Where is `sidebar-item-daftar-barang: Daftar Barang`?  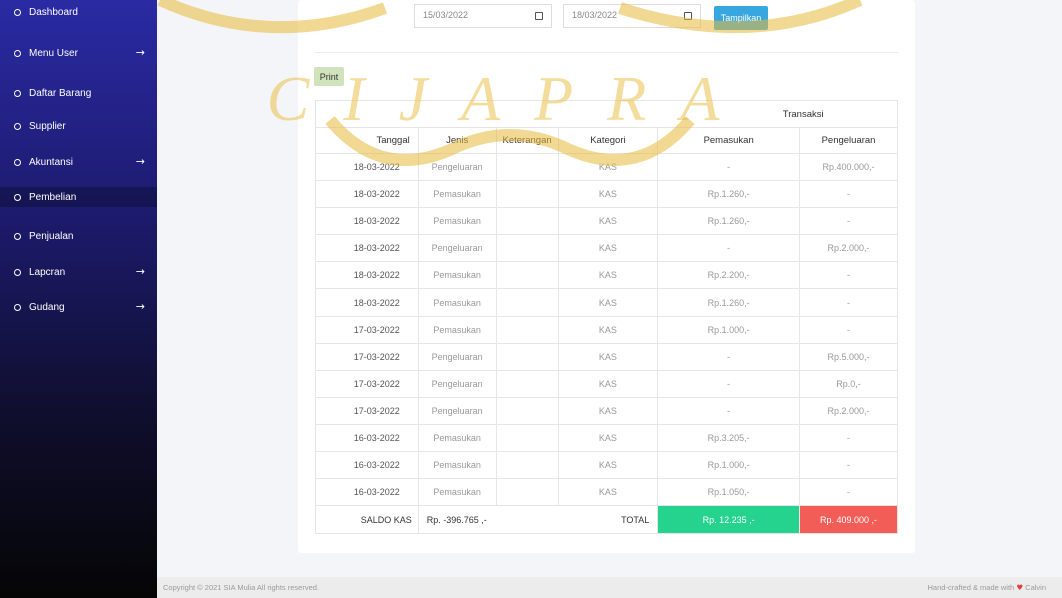
sidebar-item-daftar-barang: Daftar Barang is located at coordinates (78, 93).